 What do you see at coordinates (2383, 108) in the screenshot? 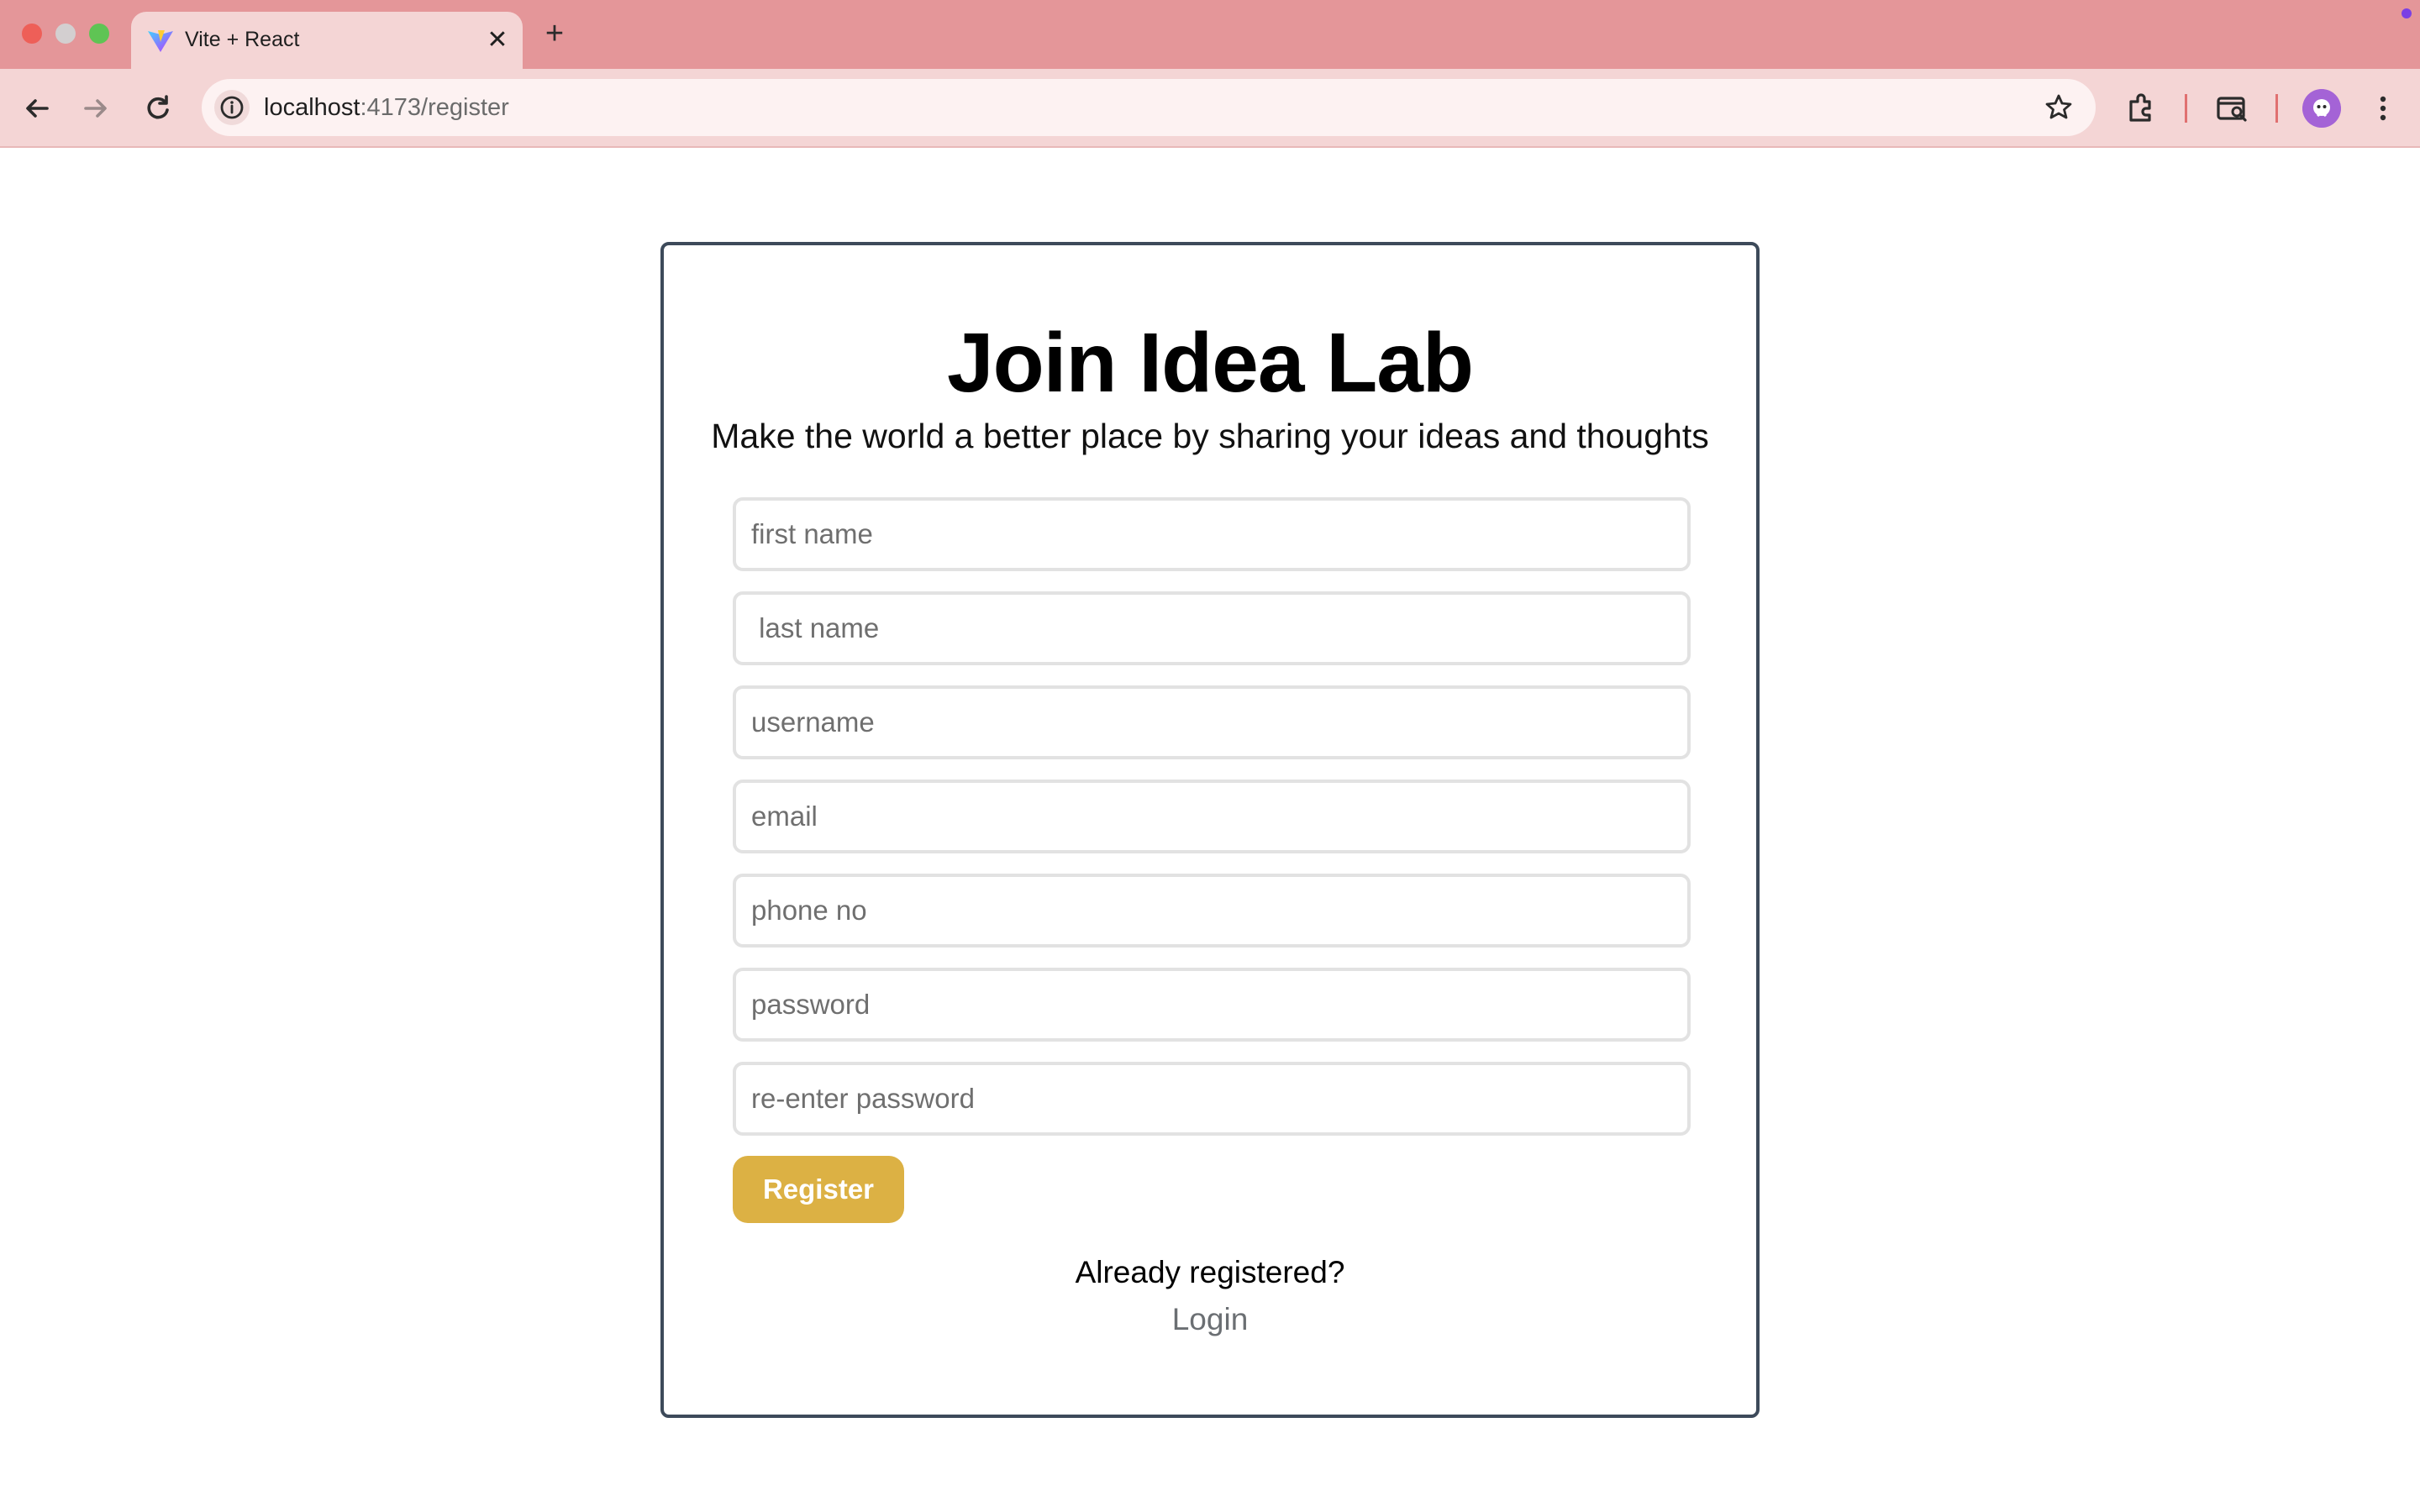
I see `kebab-menu-icon` at bounding box center [2383, 108].